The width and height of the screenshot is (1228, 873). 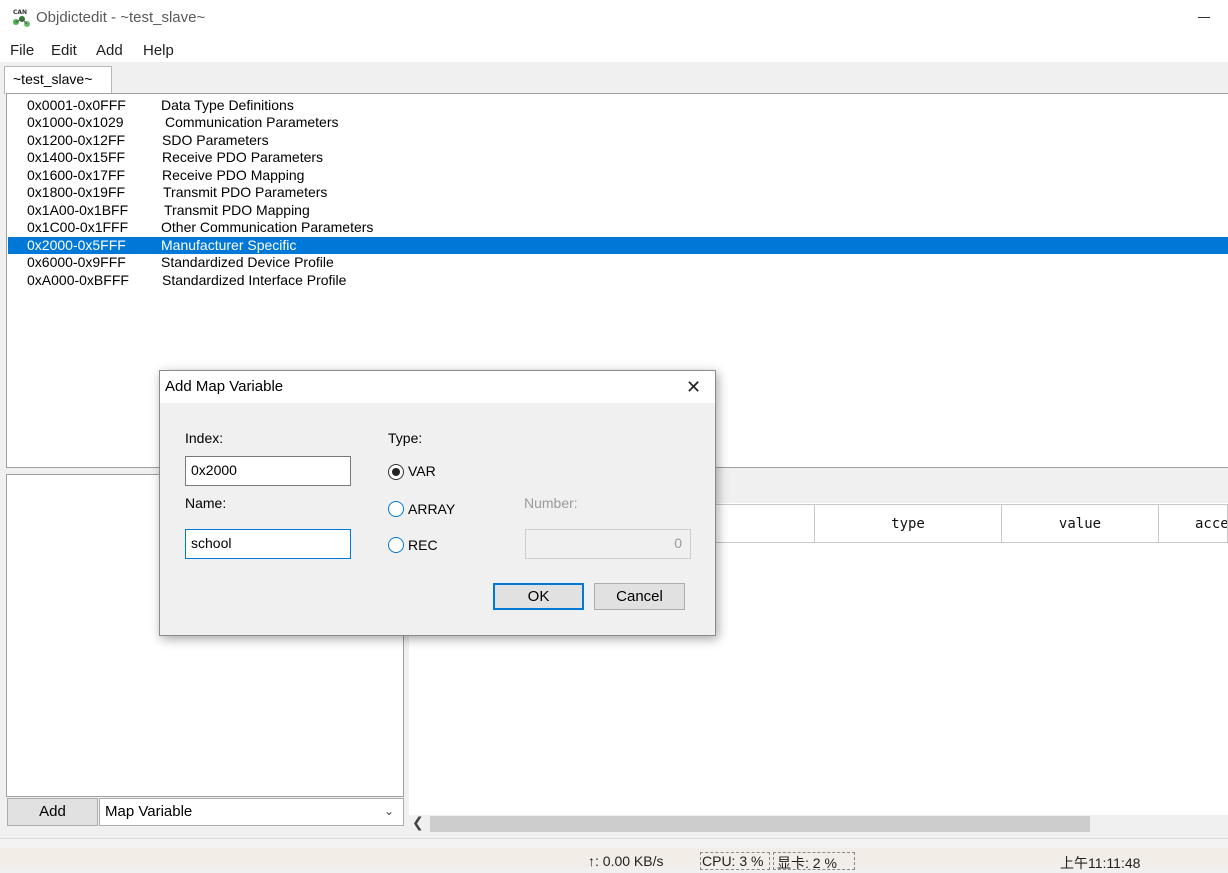 I want to click on index-input: 0x2000, so click(x=268, y=471).